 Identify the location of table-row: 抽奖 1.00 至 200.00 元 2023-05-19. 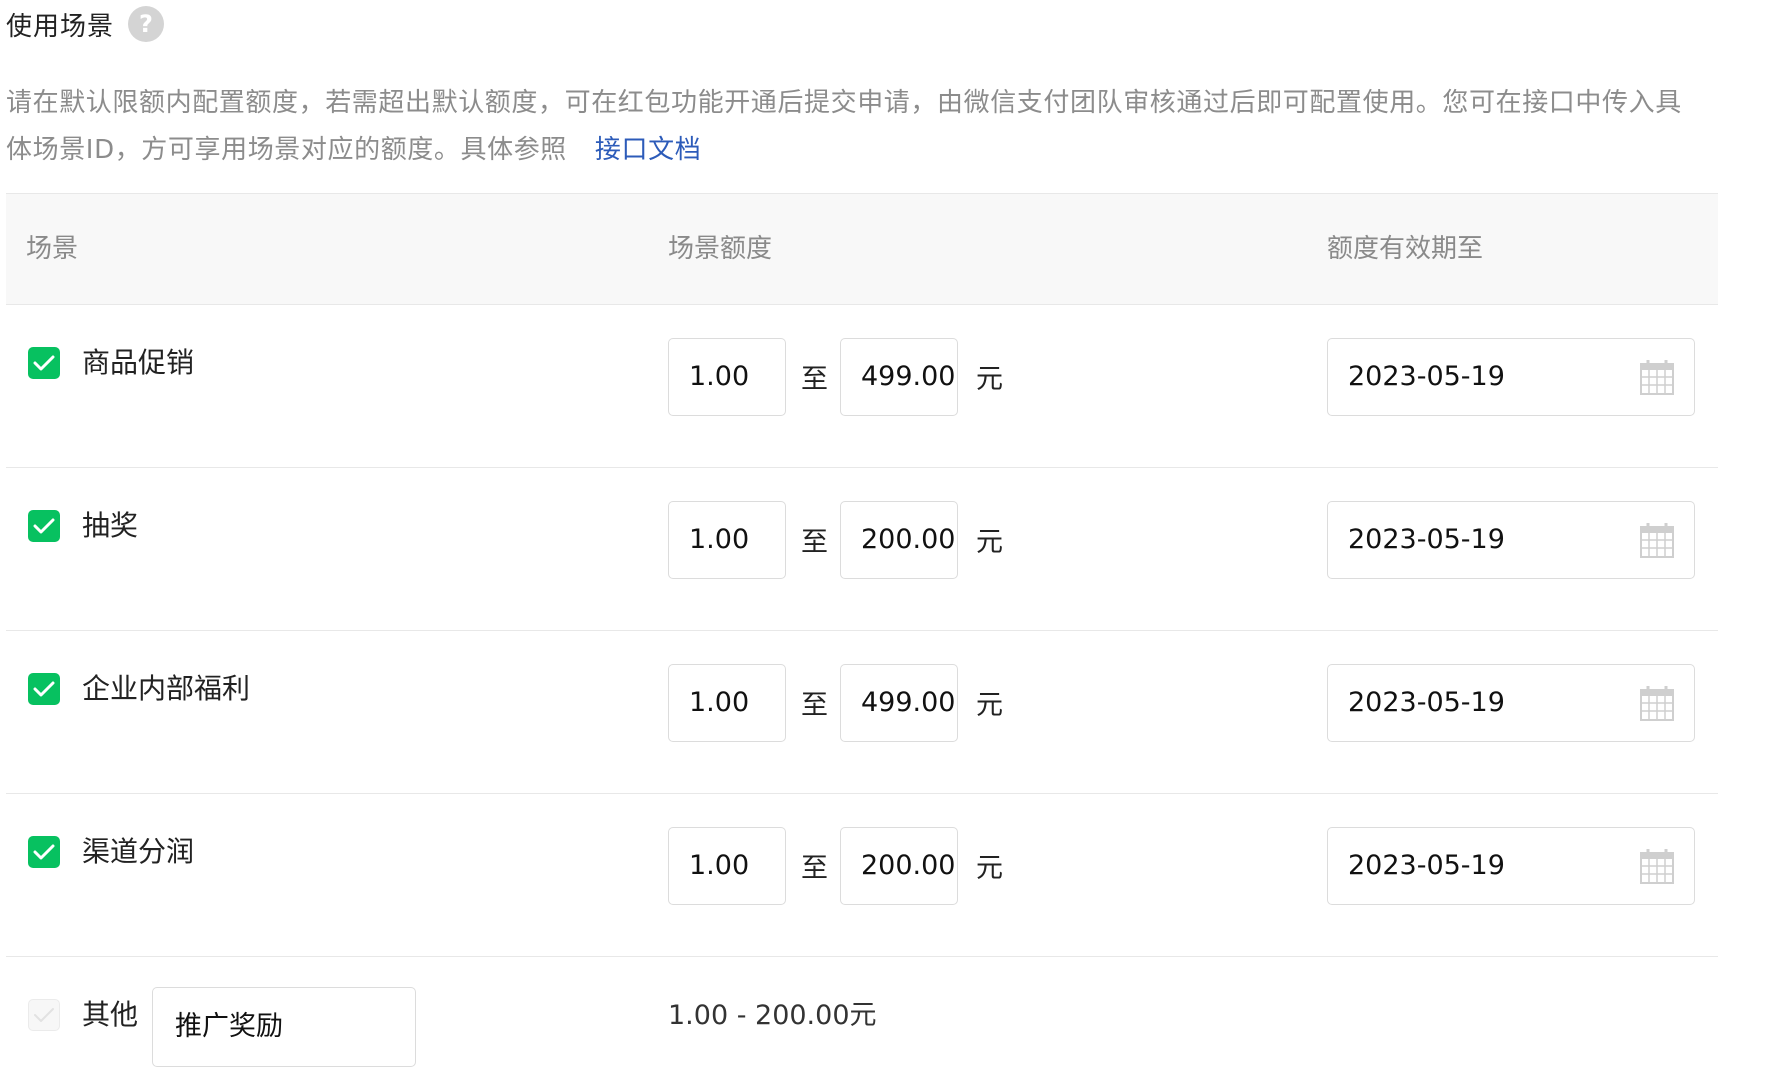
(862, 549).